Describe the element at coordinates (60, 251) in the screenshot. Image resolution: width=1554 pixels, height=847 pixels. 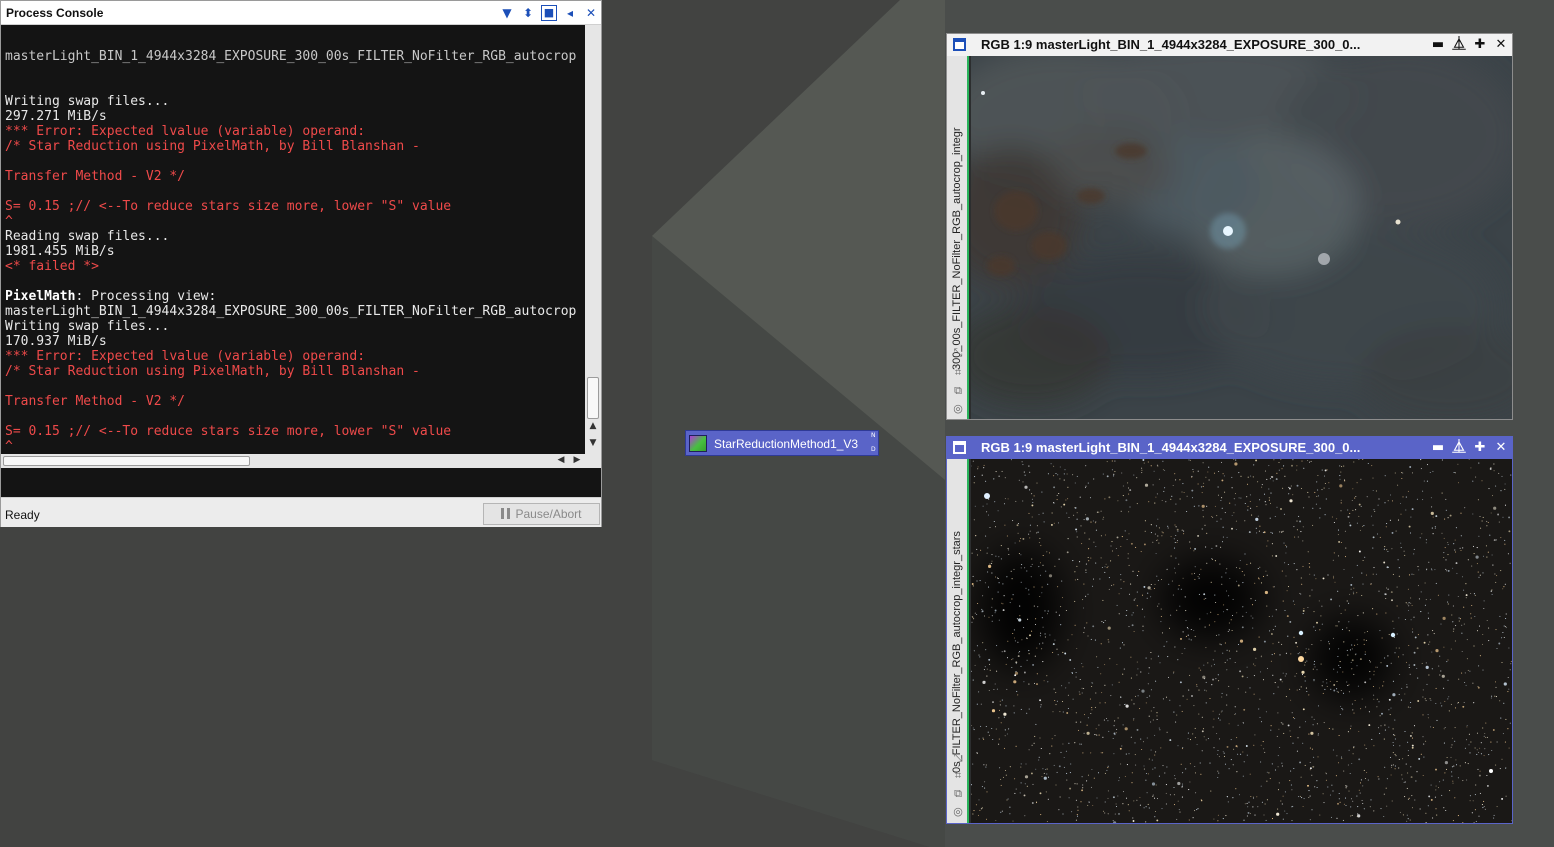
I see `console-line: 1981.455 MiB/s` at that location.